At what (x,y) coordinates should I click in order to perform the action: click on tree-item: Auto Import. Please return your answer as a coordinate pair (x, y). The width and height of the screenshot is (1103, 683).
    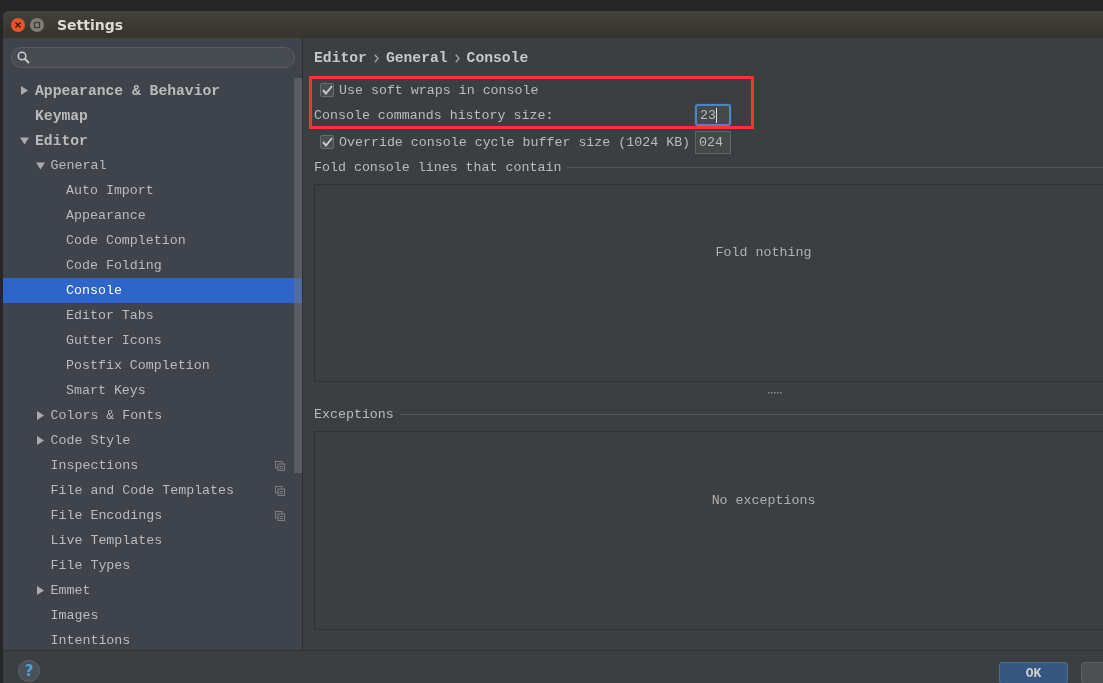
    Looking at the image, I should click on (152, 190).